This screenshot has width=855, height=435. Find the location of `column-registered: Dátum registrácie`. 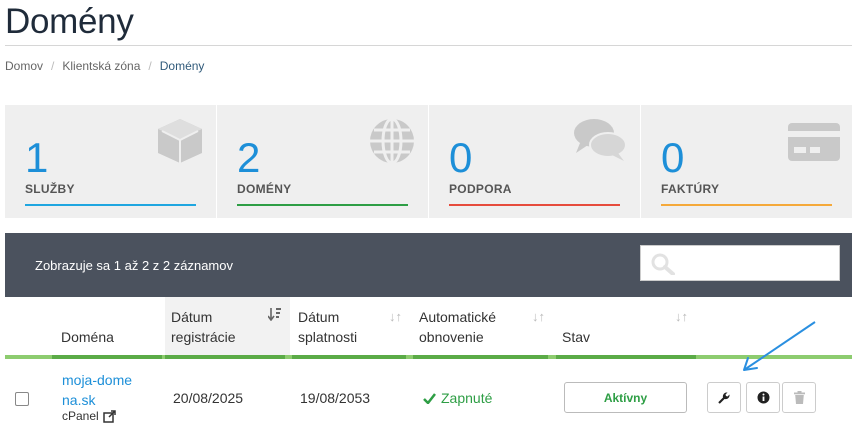

column-registered: Dátum registrácie is located at coordinates (227, 326).